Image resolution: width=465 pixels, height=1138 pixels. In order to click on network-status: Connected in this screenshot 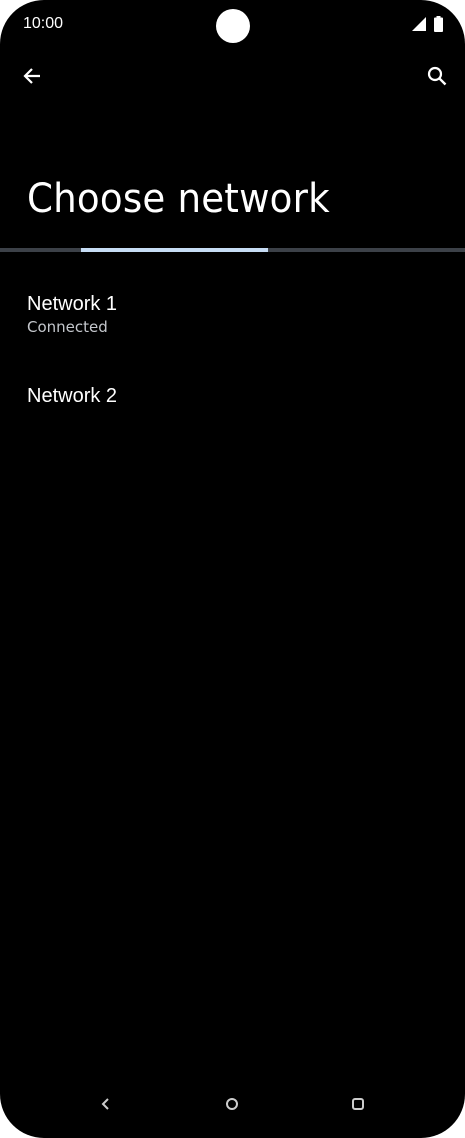, I will do `click(67, 327)`.